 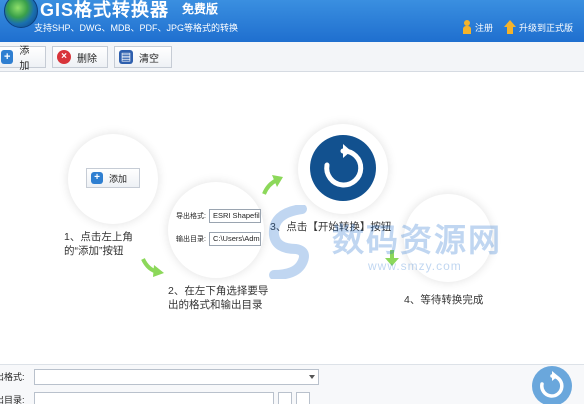 I want to click on mini-add-button: + 添加, so click(x=113, y=178).